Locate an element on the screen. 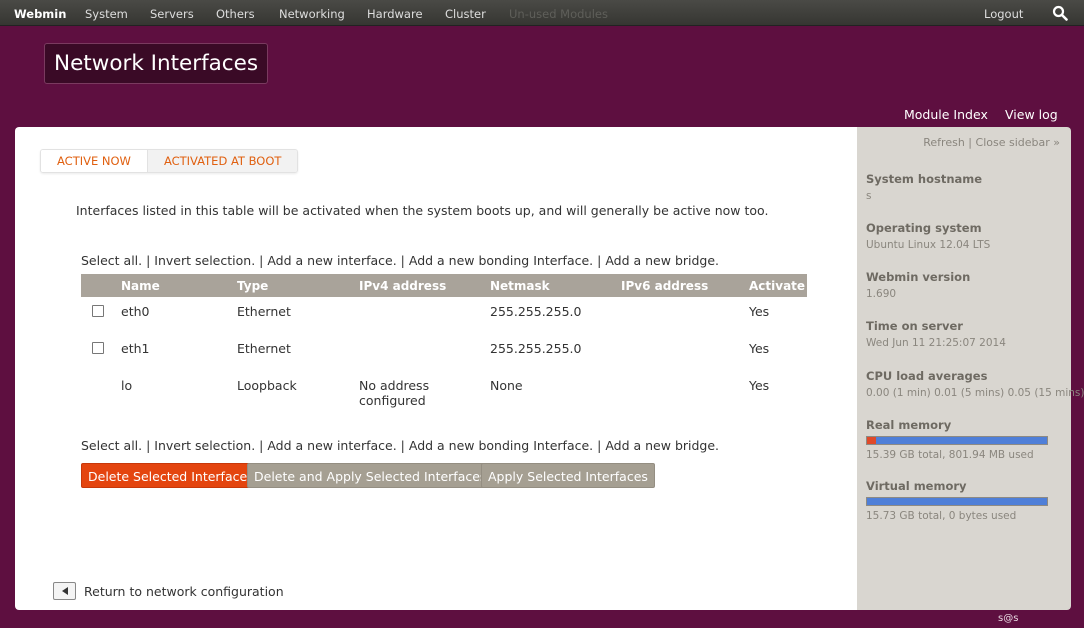 Image resolution: width=1084 pixels, height=628 pixels. back-arrow-icon is located at coordinates (64, 591).